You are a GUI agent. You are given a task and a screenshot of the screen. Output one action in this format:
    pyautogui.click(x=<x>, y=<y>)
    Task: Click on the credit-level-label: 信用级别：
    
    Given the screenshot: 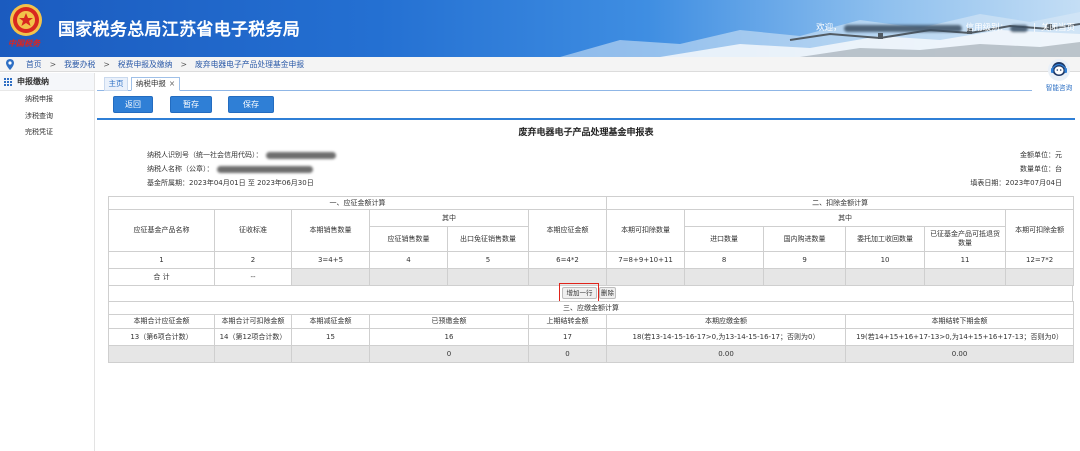 What is the action you would take?
    pyautogui.click(x=987, y=28)
    